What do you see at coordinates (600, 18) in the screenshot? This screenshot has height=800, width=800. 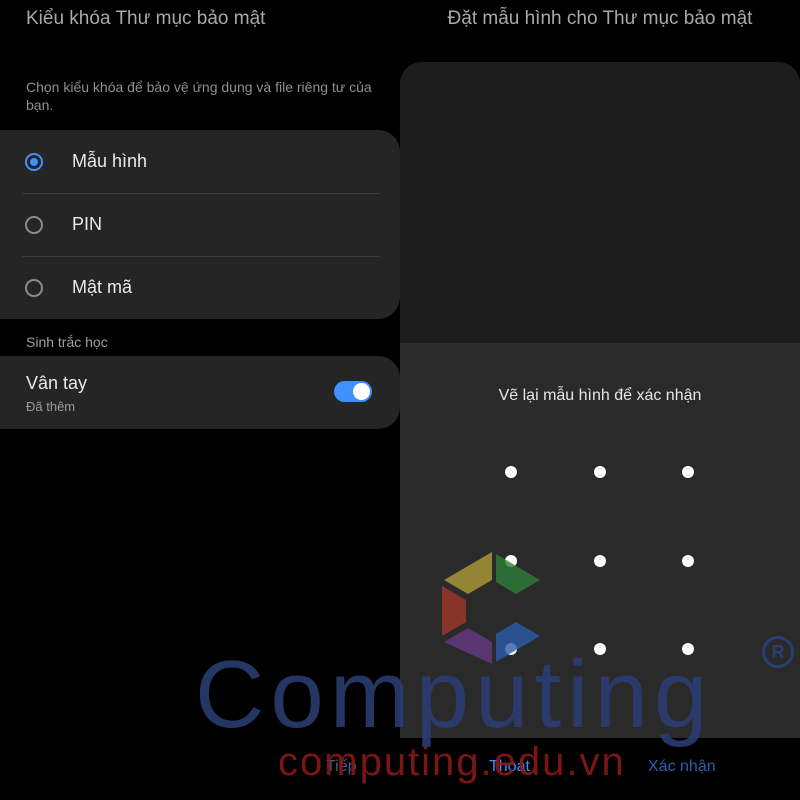 I see `right-page-title: Đặt mẫu hình cho Thư mục bảo mật` at bounding box center [600, 18].